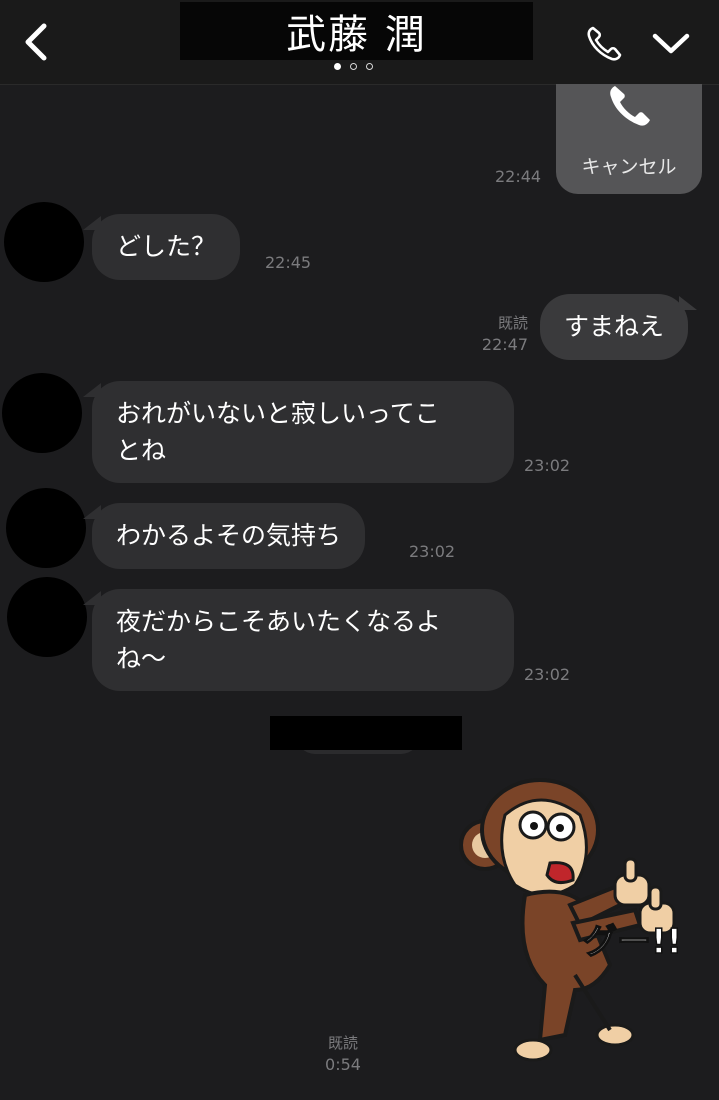 The image size is (719, 1100). I want to click on sticker-caption: グー!!, so click(632, 942).